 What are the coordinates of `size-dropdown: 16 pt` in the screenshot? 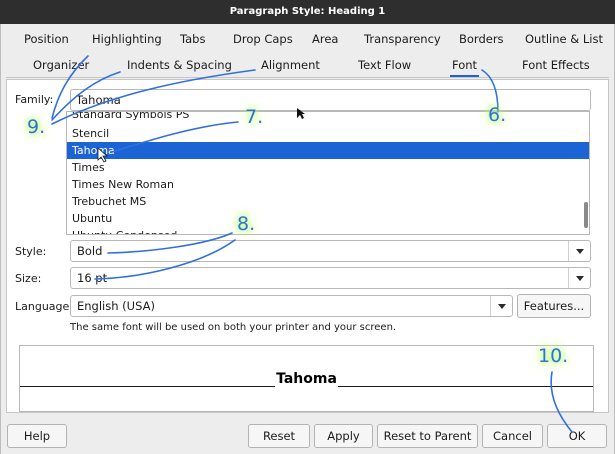 It's located at (330, 278).